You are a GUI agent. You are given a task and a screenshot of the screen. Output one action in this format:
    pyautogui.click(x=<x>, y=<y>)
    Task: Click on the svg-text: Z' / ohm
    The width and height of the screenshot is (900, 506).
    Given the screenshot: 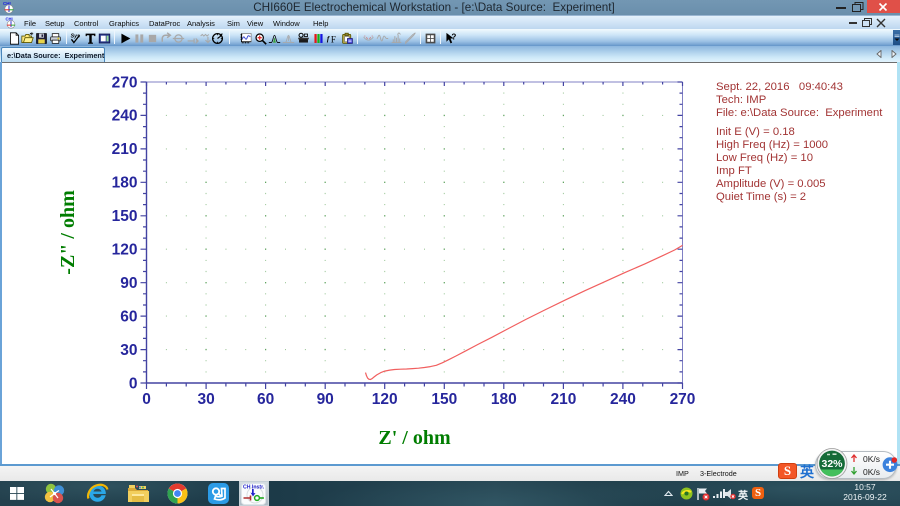 What is the action you would take?
    pyautogui.click(x=414, y=438)
    